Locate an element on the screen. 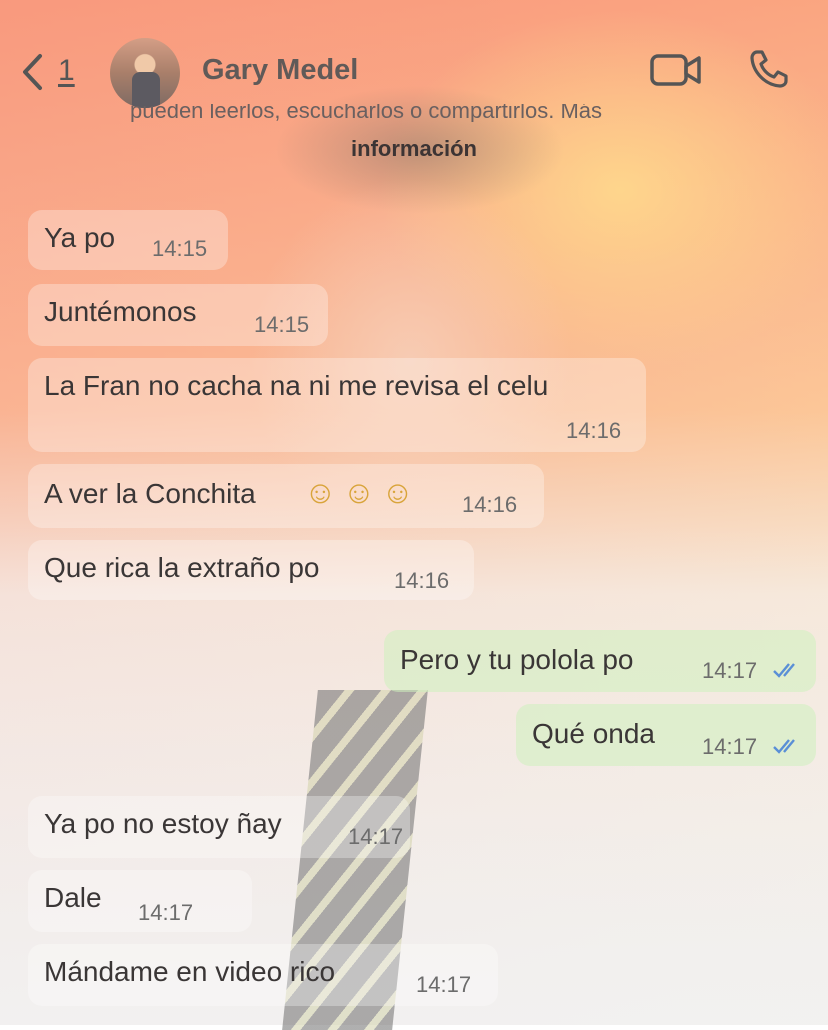  message-text: Ya po is located at coordinates (80, 237).